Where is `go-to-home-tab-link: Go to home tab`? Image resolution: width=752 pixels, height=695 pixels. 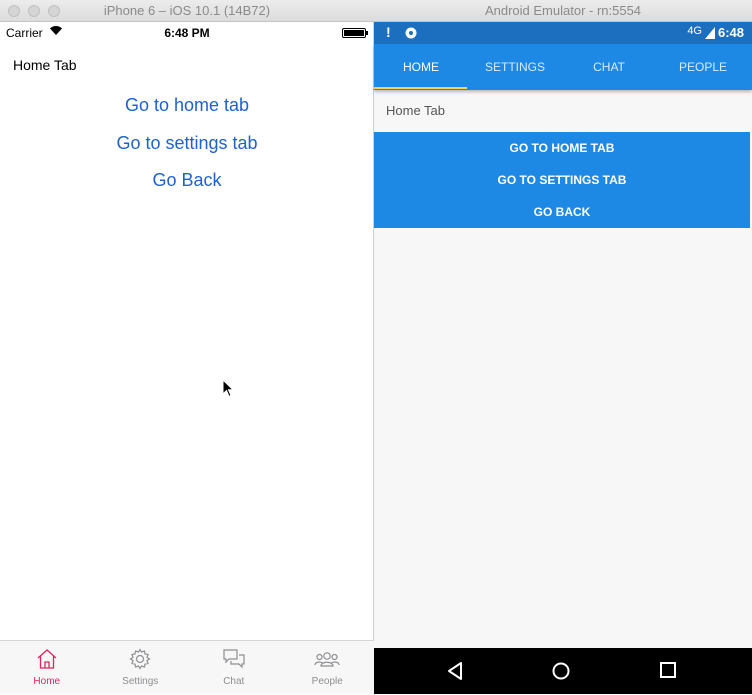
go-to-home-tab-link: Go to home tab is located at coordinates (187, 105).